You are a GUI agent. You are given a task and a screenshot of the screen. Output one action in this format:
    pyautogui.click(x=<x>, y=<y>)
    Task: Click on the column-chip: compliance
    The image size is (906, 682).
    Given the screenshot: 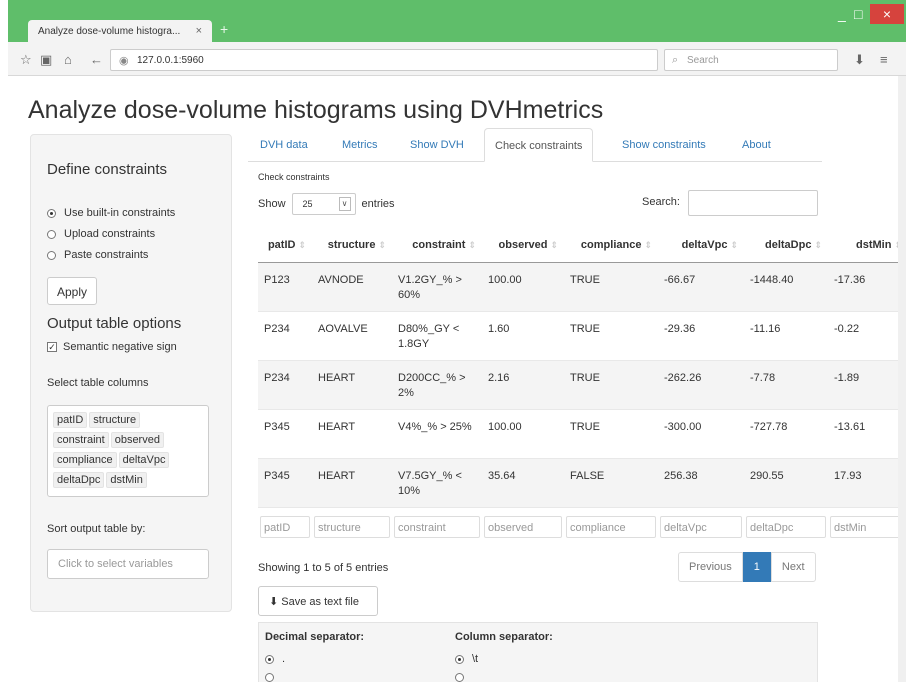 What is the action you would take?
    pyautogui.click(x=85, y=460)
    